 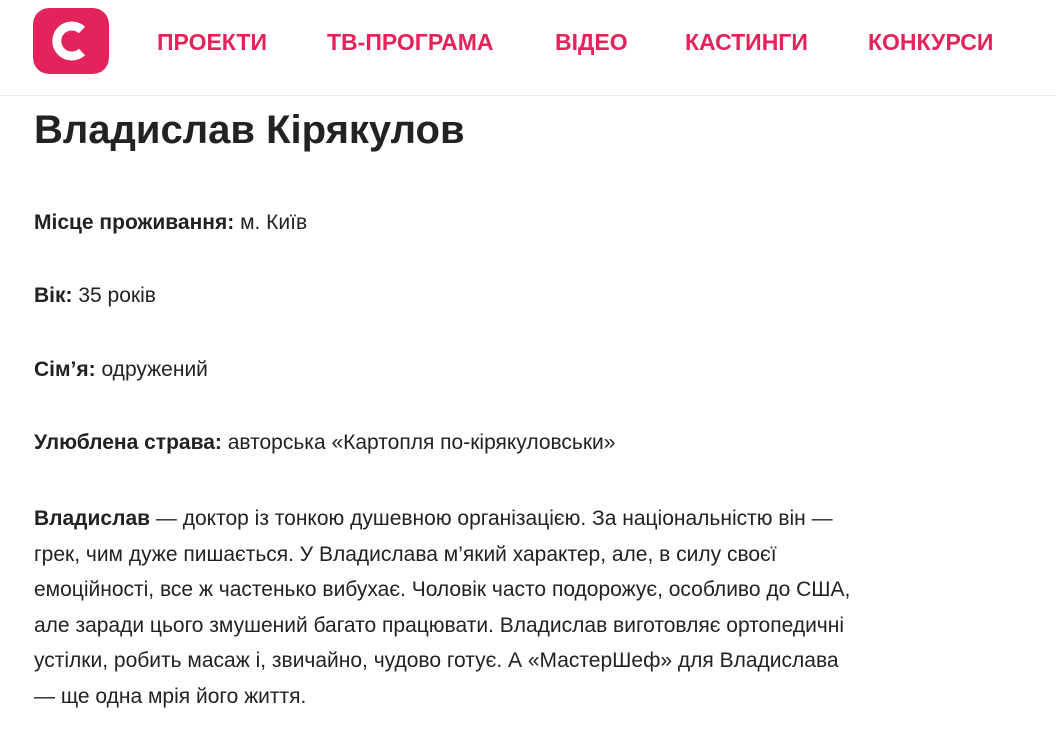 What do you see at coordinates (212, 42) in the screenshot?
I see `nav-item-projects: ПРОЕКТИ` at bounding box center [212, 42].